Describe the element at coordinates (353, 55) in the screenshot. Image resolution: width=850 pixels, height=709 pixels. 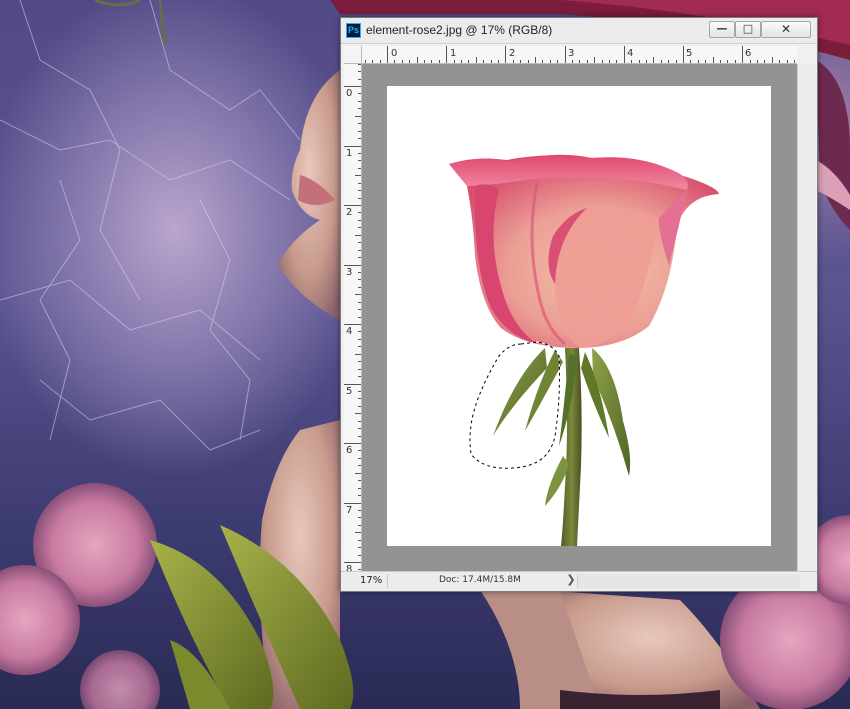
I see `ruler-origin` at that location.